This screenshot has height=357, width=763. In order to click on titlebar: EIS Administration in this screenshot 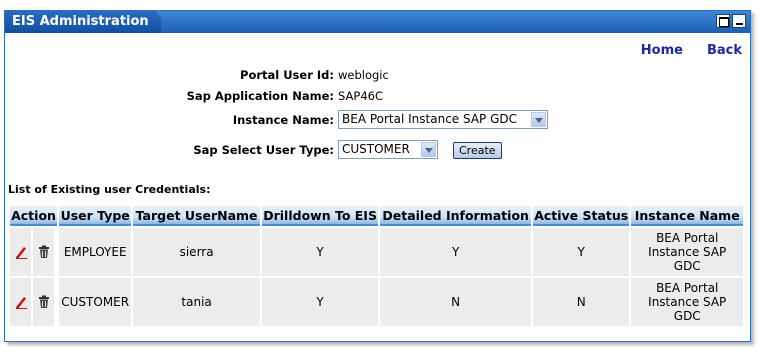, I will do `click(377, 22)`.